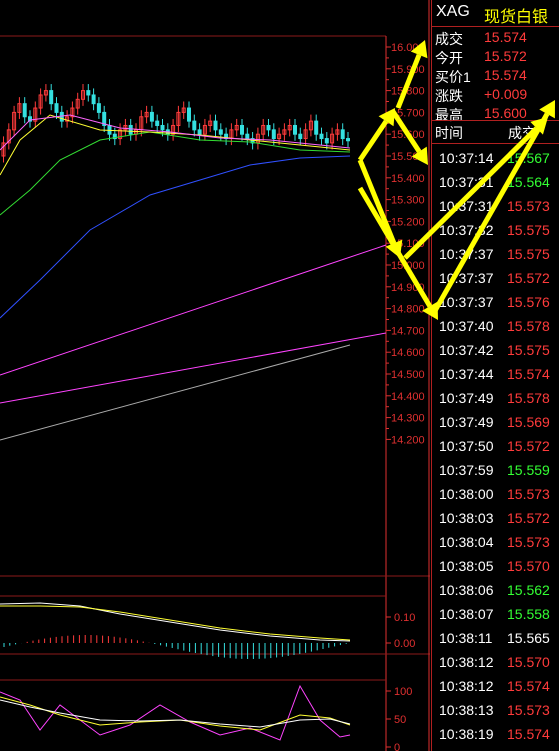  Describe the element at coordinates (466, 566) in the screenshot. I see `tick-time: 10:38:05` at that location.